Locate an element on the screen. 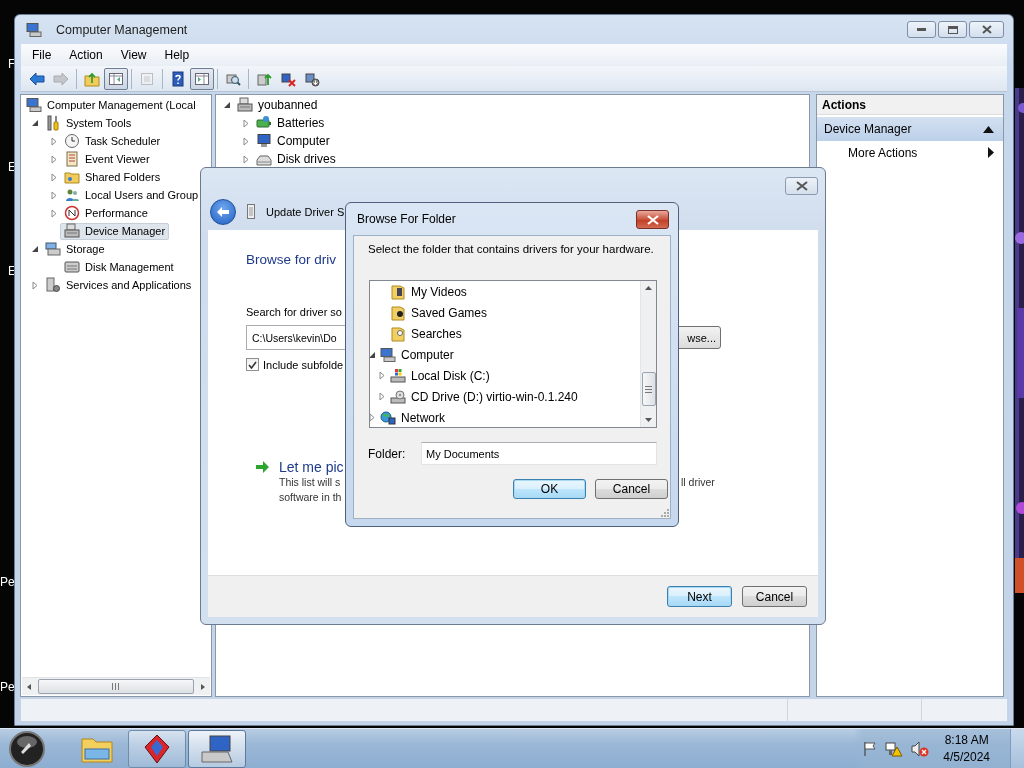 The width and height of the screenshot is (1024, 768). maximize-button is located at coordinates (952, 29).